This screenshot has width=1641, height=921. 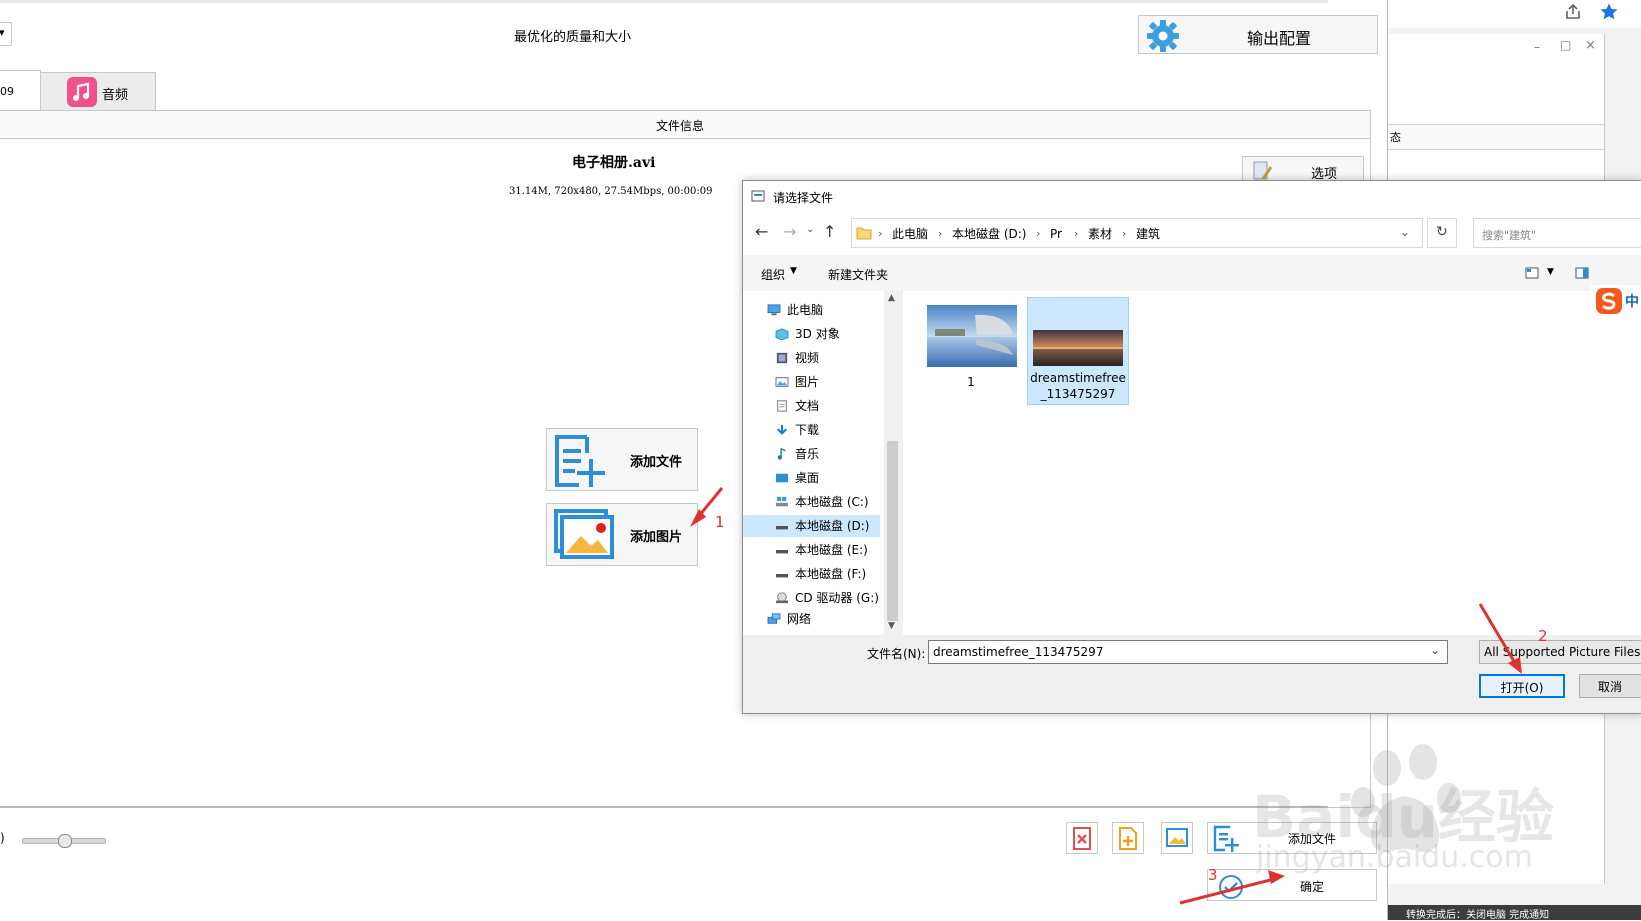 What do you see at coordinates (773, 274) in the screenshot?
I see `organize-menu: 组织` at bounding box center [773, 274].